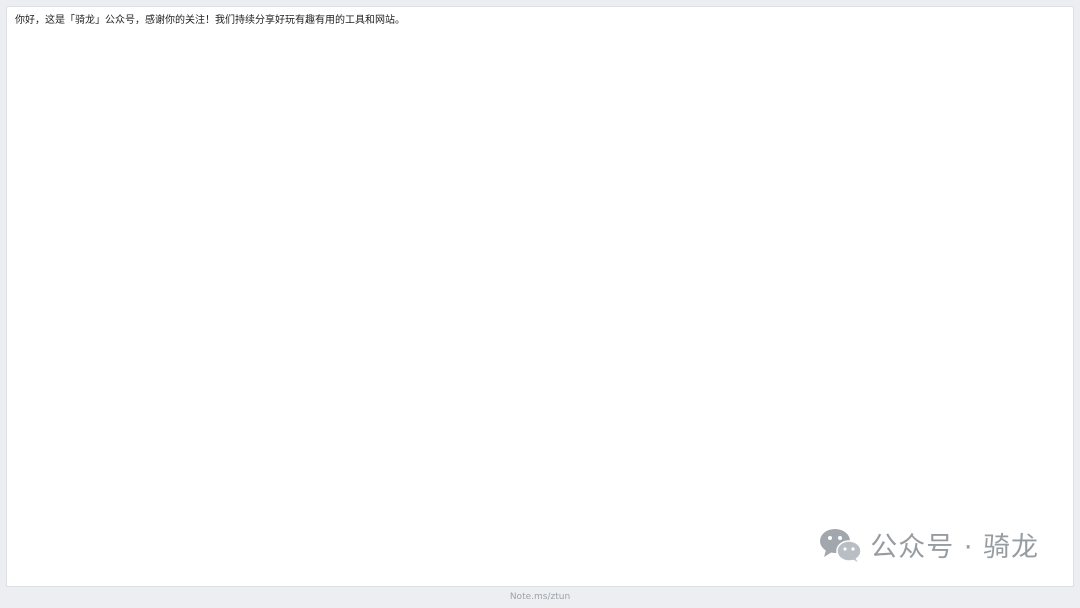  Describe the element at coordinates (540, 597) in the screenshot. I see `note-url-link: Note.ms/ztun` at that location.